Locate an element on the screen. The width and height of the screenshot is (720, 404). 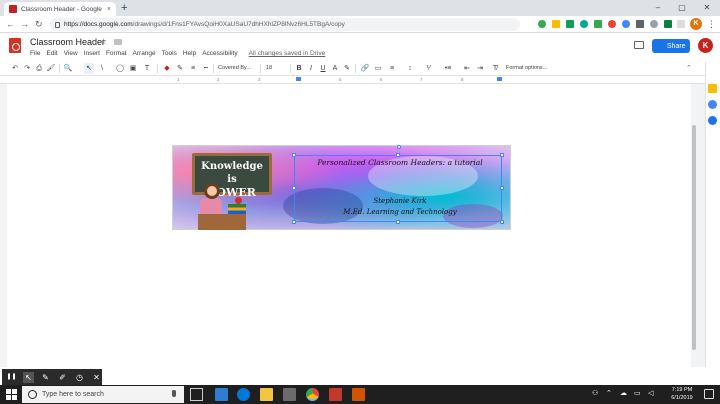
task-view-icon is located at coordinates (196, 394).